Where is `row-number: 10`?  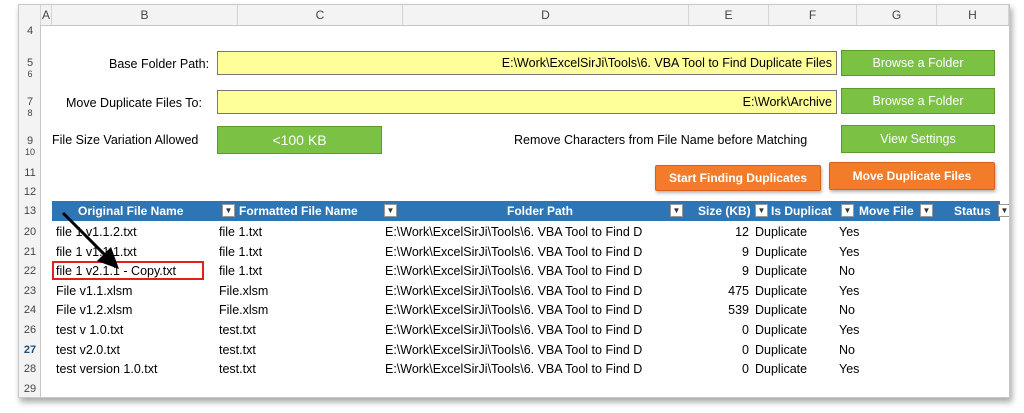 row-number: 10 is located at coordinates (30, 152).